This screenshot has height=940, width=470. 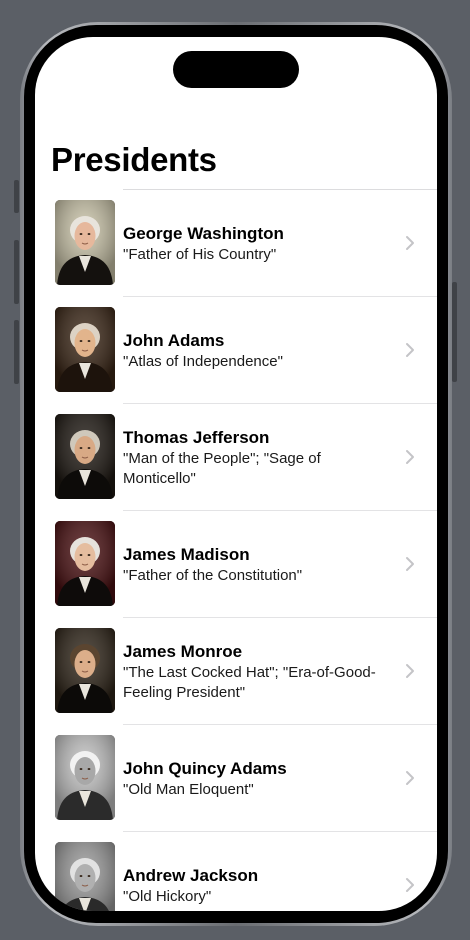 I want to click on president-text: George Washington "Father of His Country", so click(x=257, y=243).